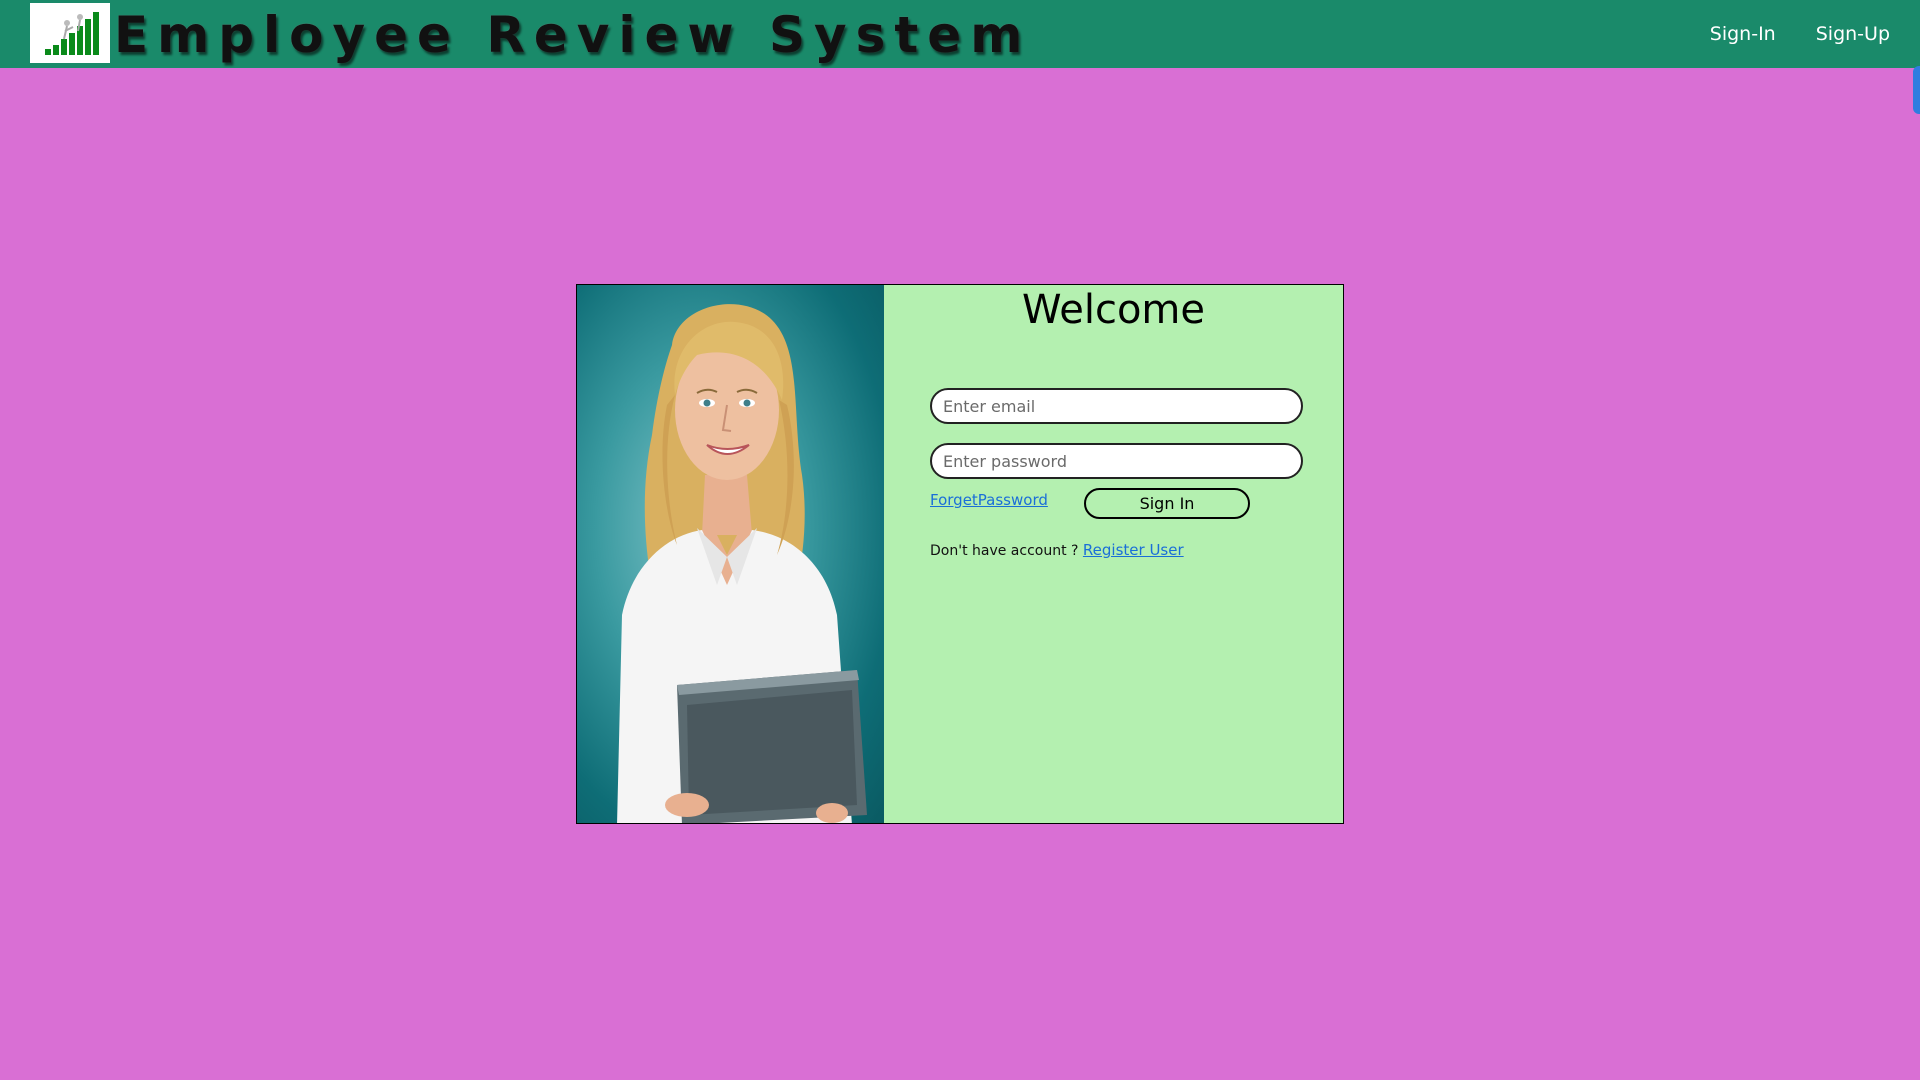  Describe the element at coordinates (730, 554) in the screenshot. I see `employee-portrait-image` at that location.